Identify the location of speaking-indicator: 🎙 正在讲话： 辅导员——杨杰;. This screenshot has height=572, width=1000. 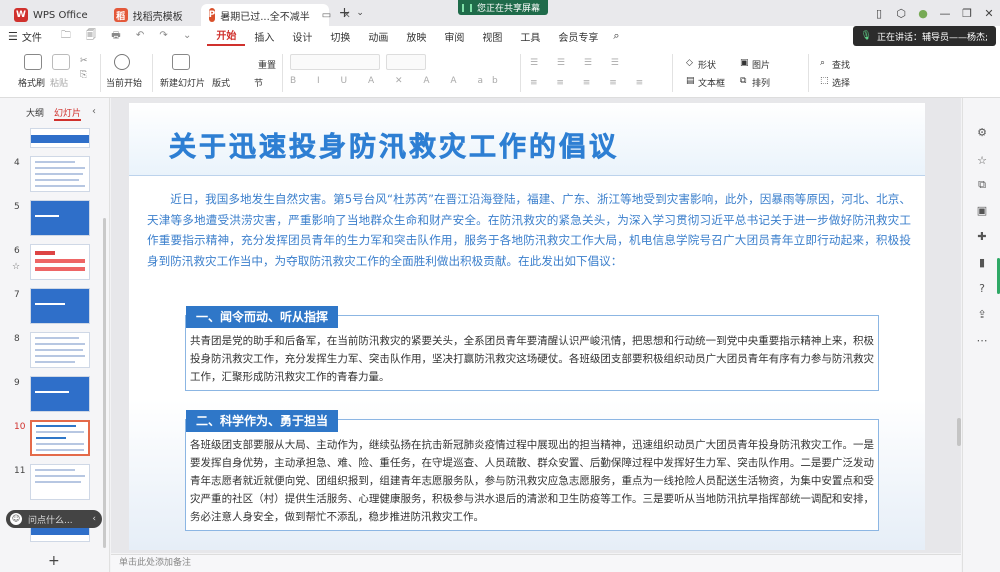
(924, 36).